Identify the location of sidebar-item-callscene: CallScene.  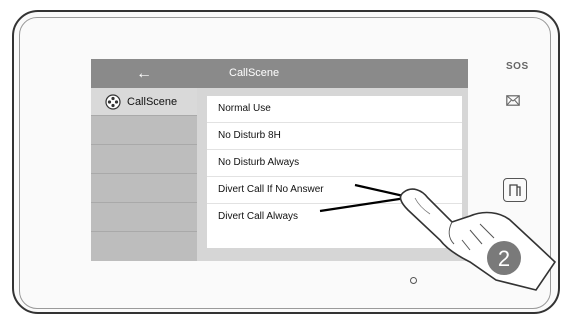
(144, 102).